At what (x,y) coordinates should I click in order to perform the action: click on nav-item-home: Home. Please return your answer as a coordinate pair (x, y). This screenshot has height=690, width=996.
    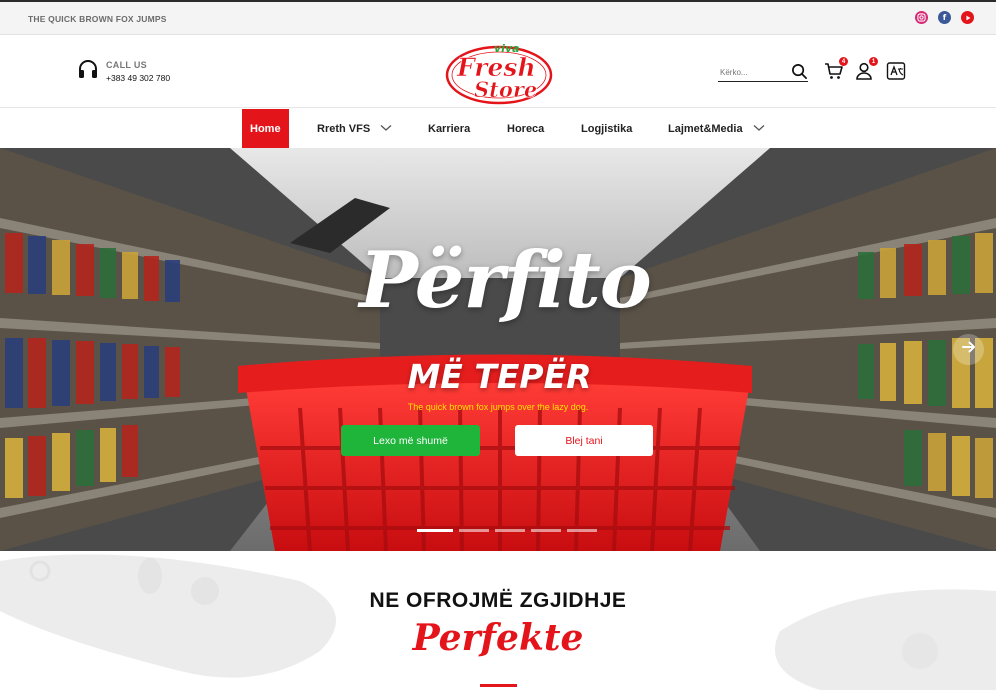
    Looking at the image, I should click on (265, 128).